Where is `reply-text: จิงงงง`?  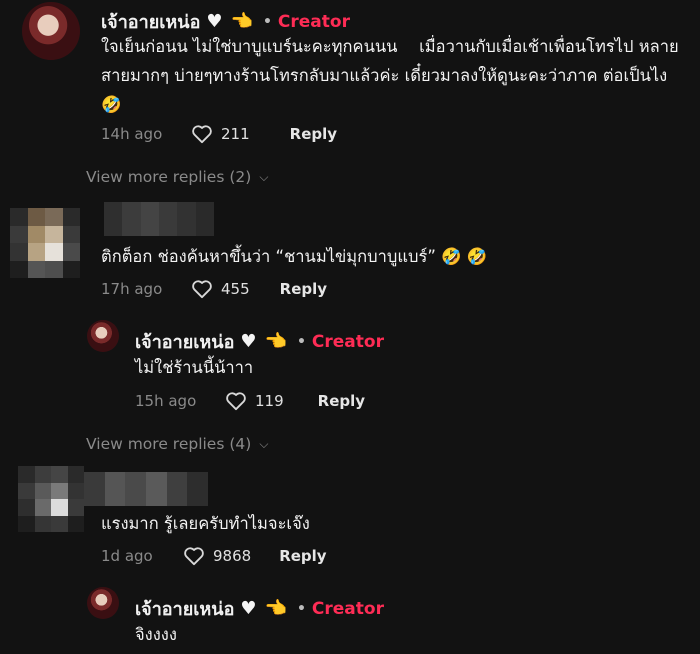 reply-text: จิงงงง is located at coordinates (156, 634).